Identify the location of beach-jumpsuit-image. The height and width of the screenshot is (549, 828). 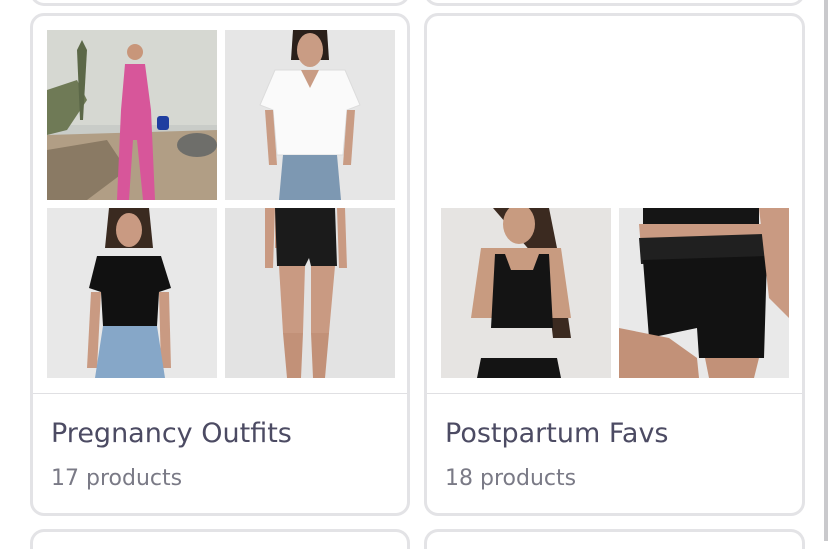
(132, 115).